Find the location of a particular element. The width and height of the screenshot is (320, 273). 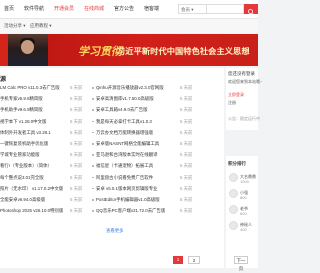

page-1-button: 1 is located at coordinates (178, 260).